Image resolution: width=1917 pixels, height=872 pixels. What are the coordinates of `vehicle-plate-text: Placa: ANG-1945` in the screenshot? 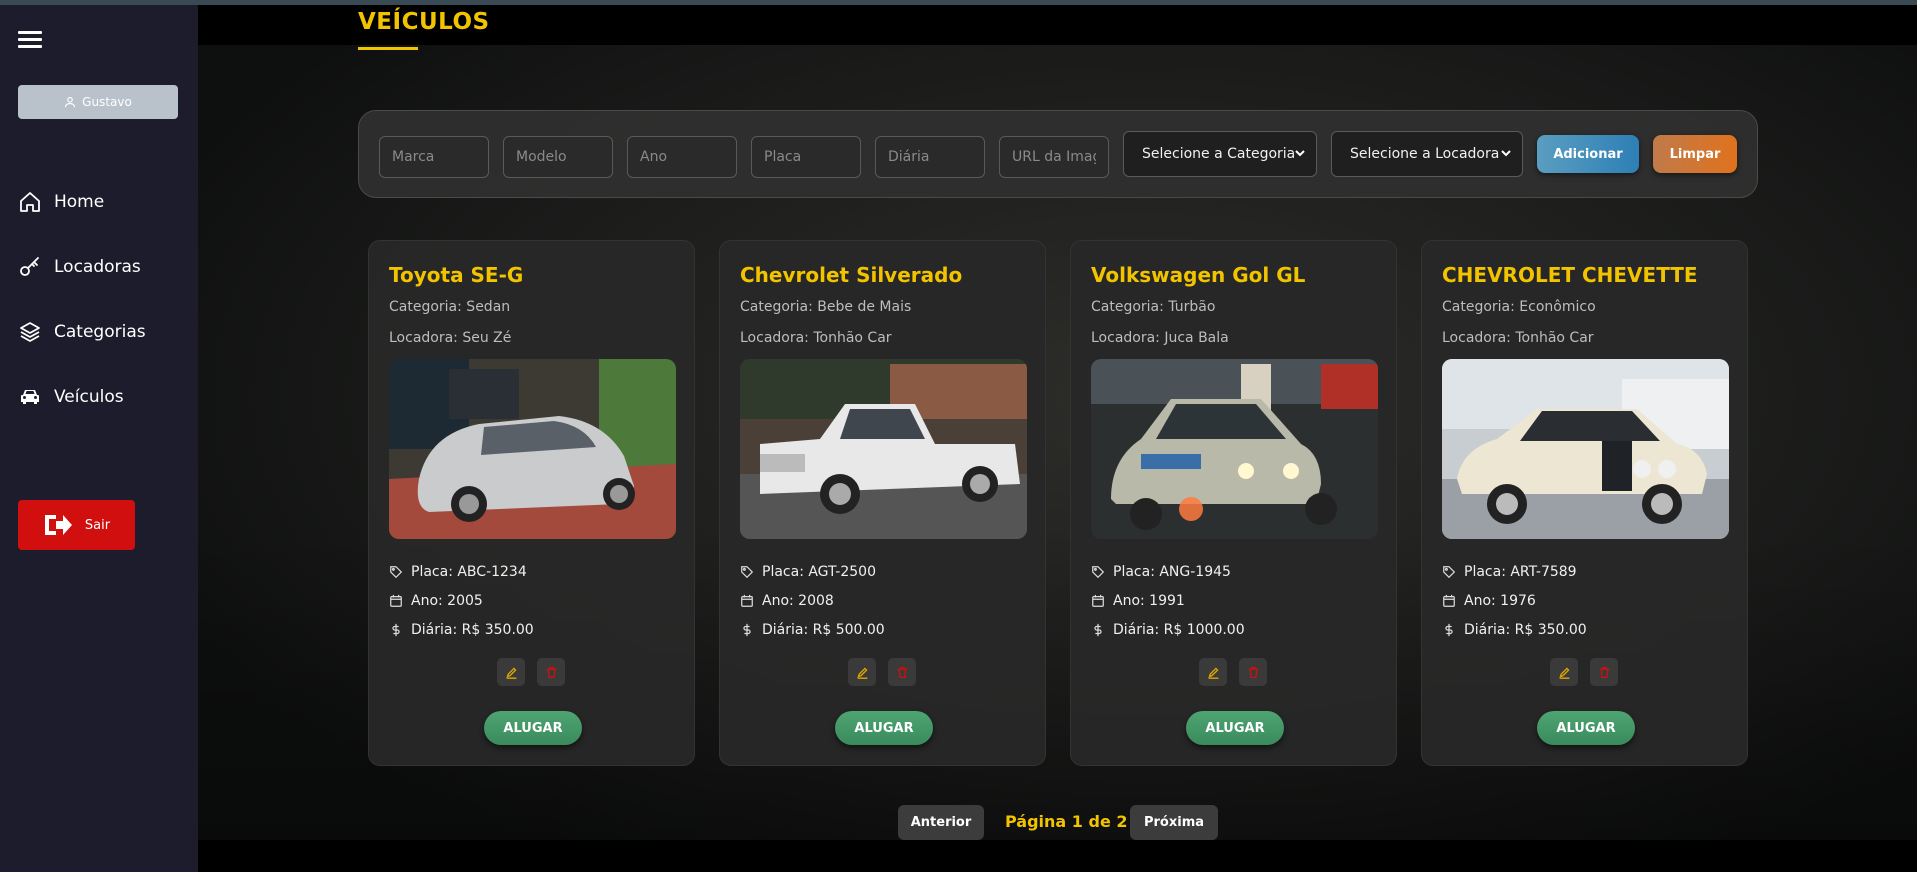 It's located at (1172, 572).